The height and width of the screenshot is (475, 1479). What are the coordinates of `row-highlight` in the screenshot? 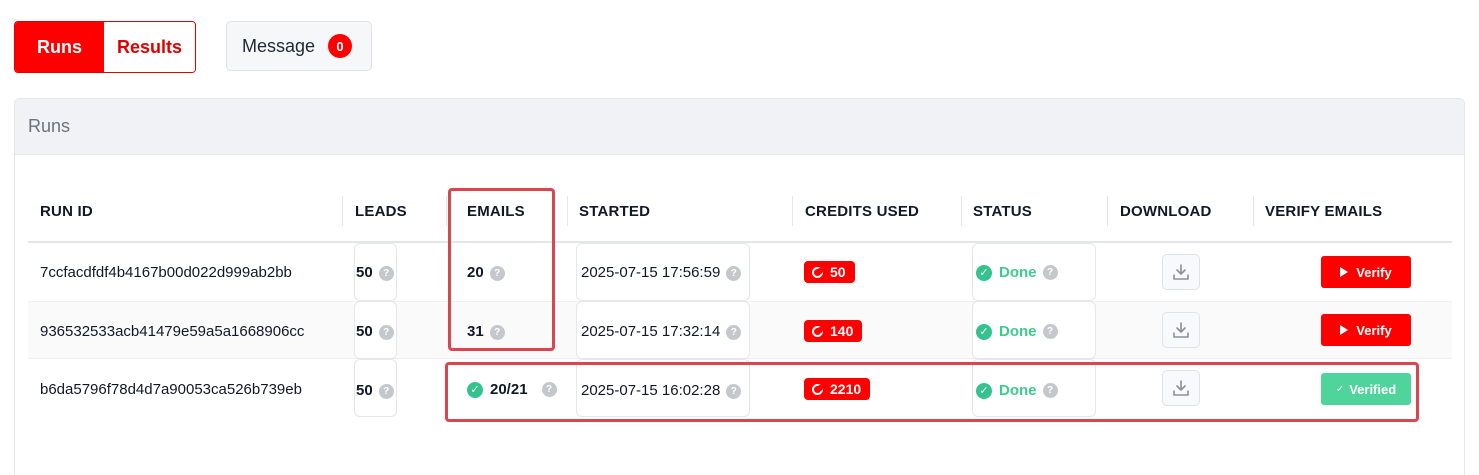 It's located at (932, 392).